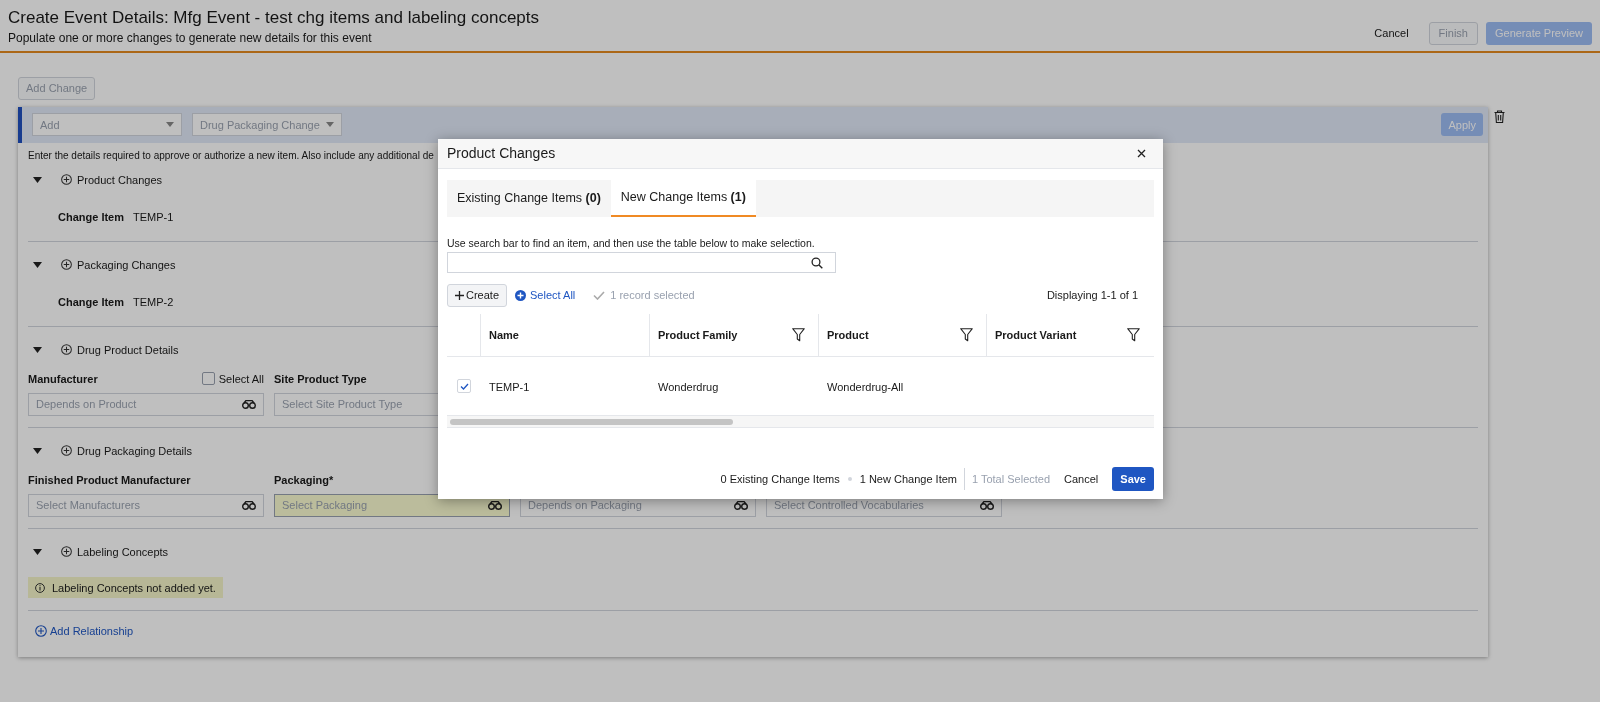 Image resolution: width=1600 pixels, height=702 pixels. I want to click on total-selected: 1 Total Selected, so click(1011, 479).